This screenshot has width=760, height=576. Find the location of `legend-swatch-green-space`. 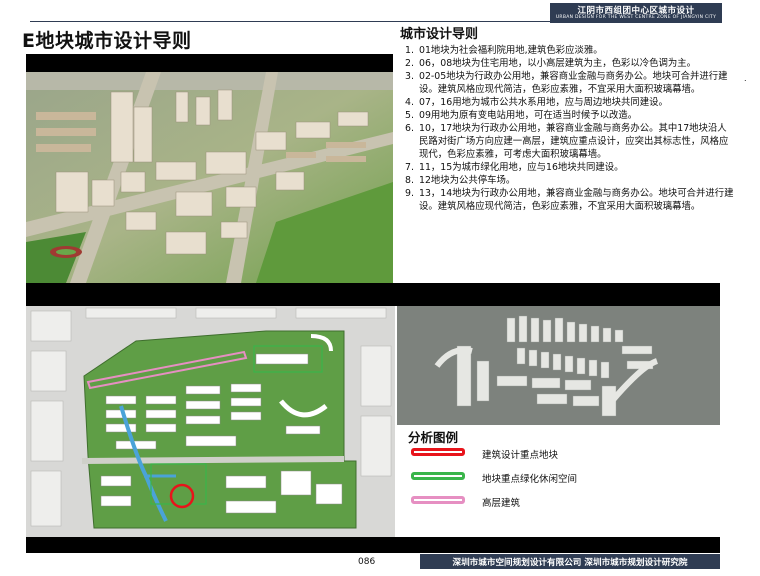

legend-swatch-green-space is located at coordinates (438, 476).